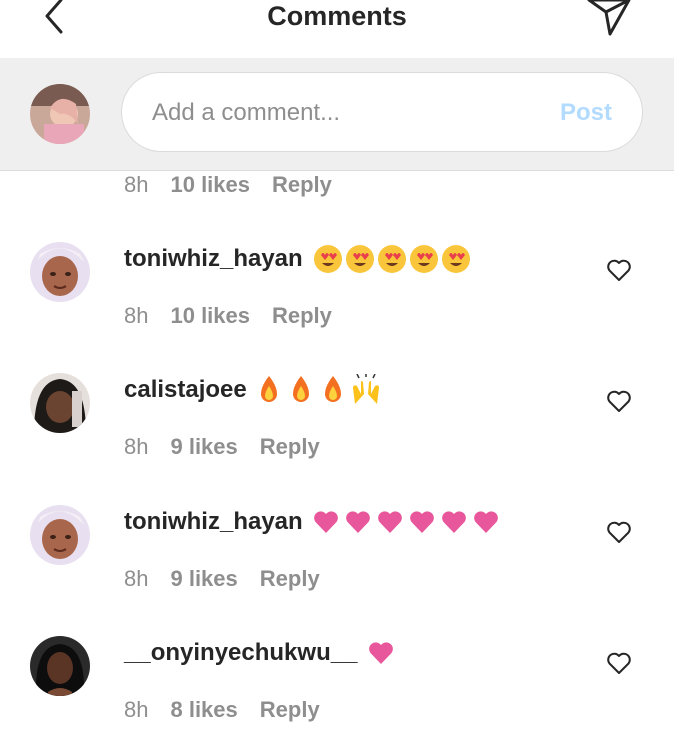  What do you see at coordinates (394, 259) in the screenshot?
I see `heart-eyes-emoji` at bounding box center [394, 259].